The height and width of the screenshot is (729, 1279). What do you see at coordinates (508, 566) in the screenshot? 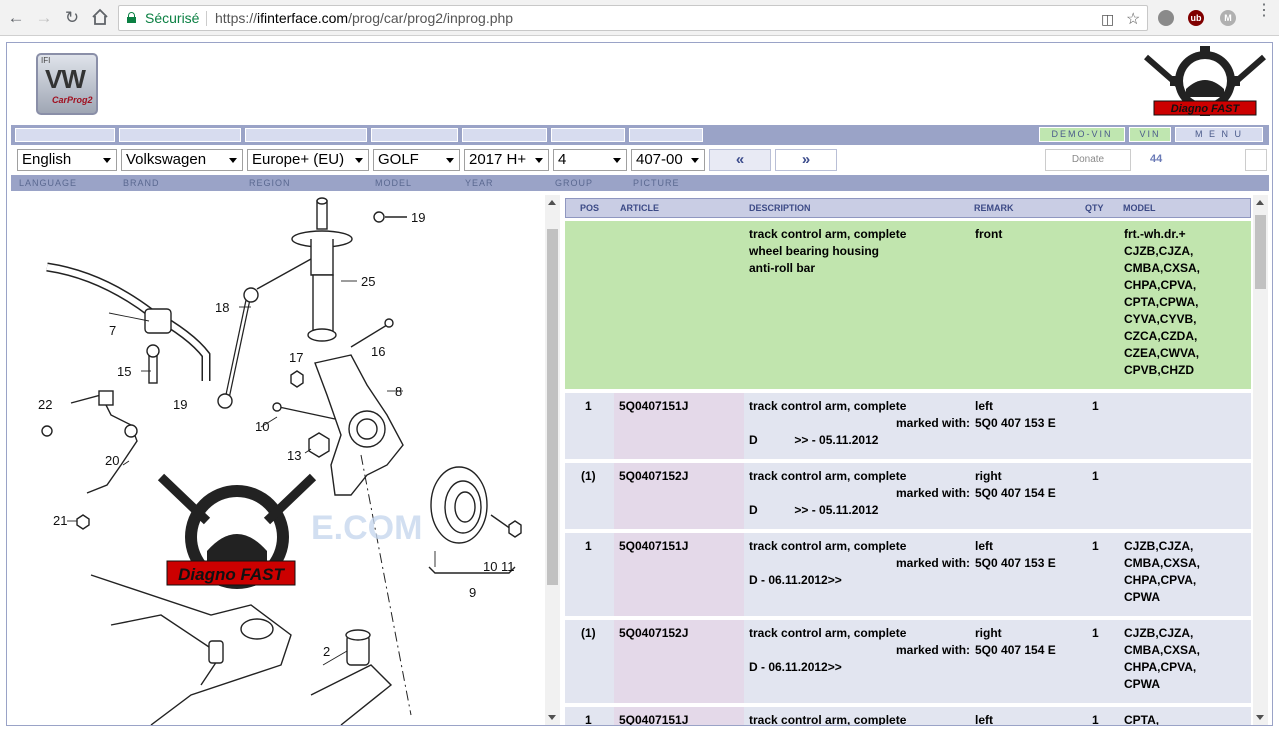
I see `svg-text: 11` at bounding box center [508, 566].